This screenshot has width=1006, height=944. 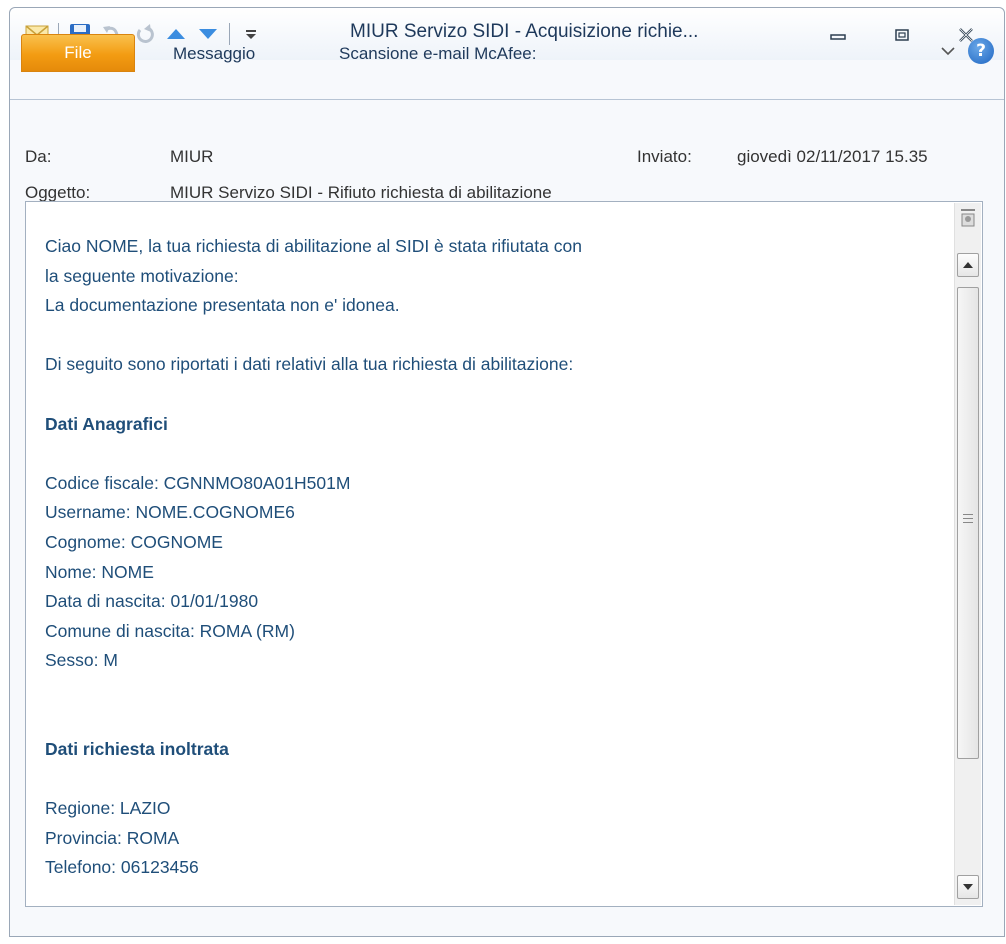 What do you see at coordinates (437, 54) in the screenshot?
I see `tab-mcafee-scan: Scansione e-mail McAfee:` at bounding box center [437, 54].